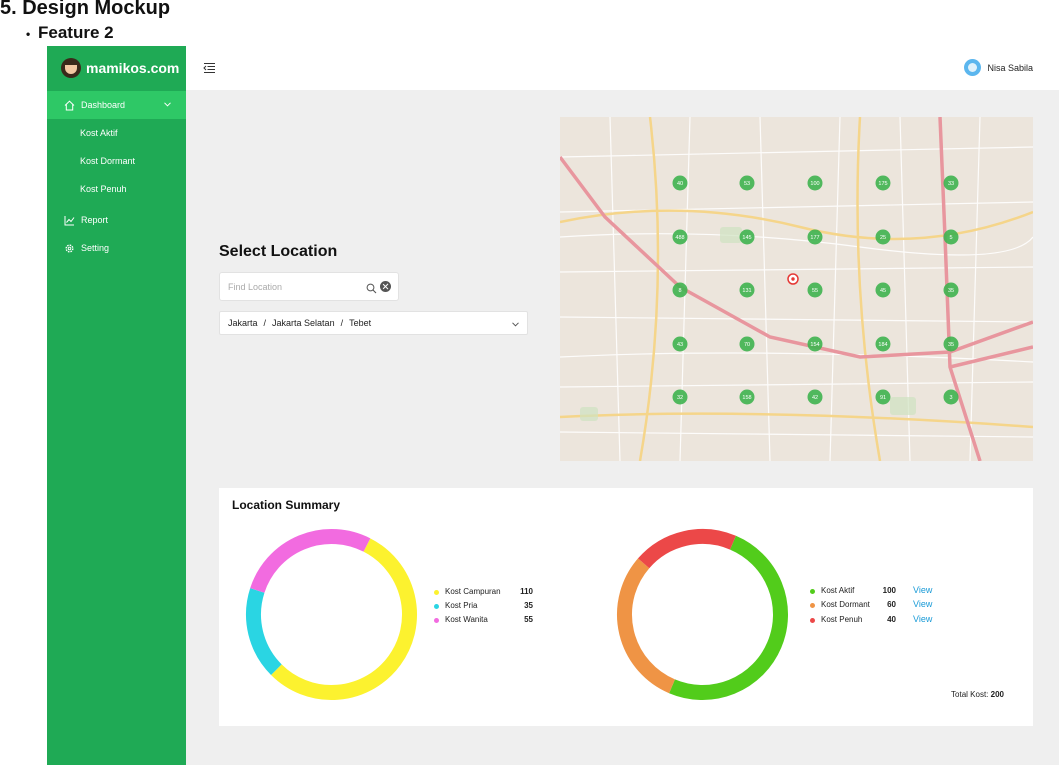  I want to click on kost-type-donut-chart, so click(331, 614).